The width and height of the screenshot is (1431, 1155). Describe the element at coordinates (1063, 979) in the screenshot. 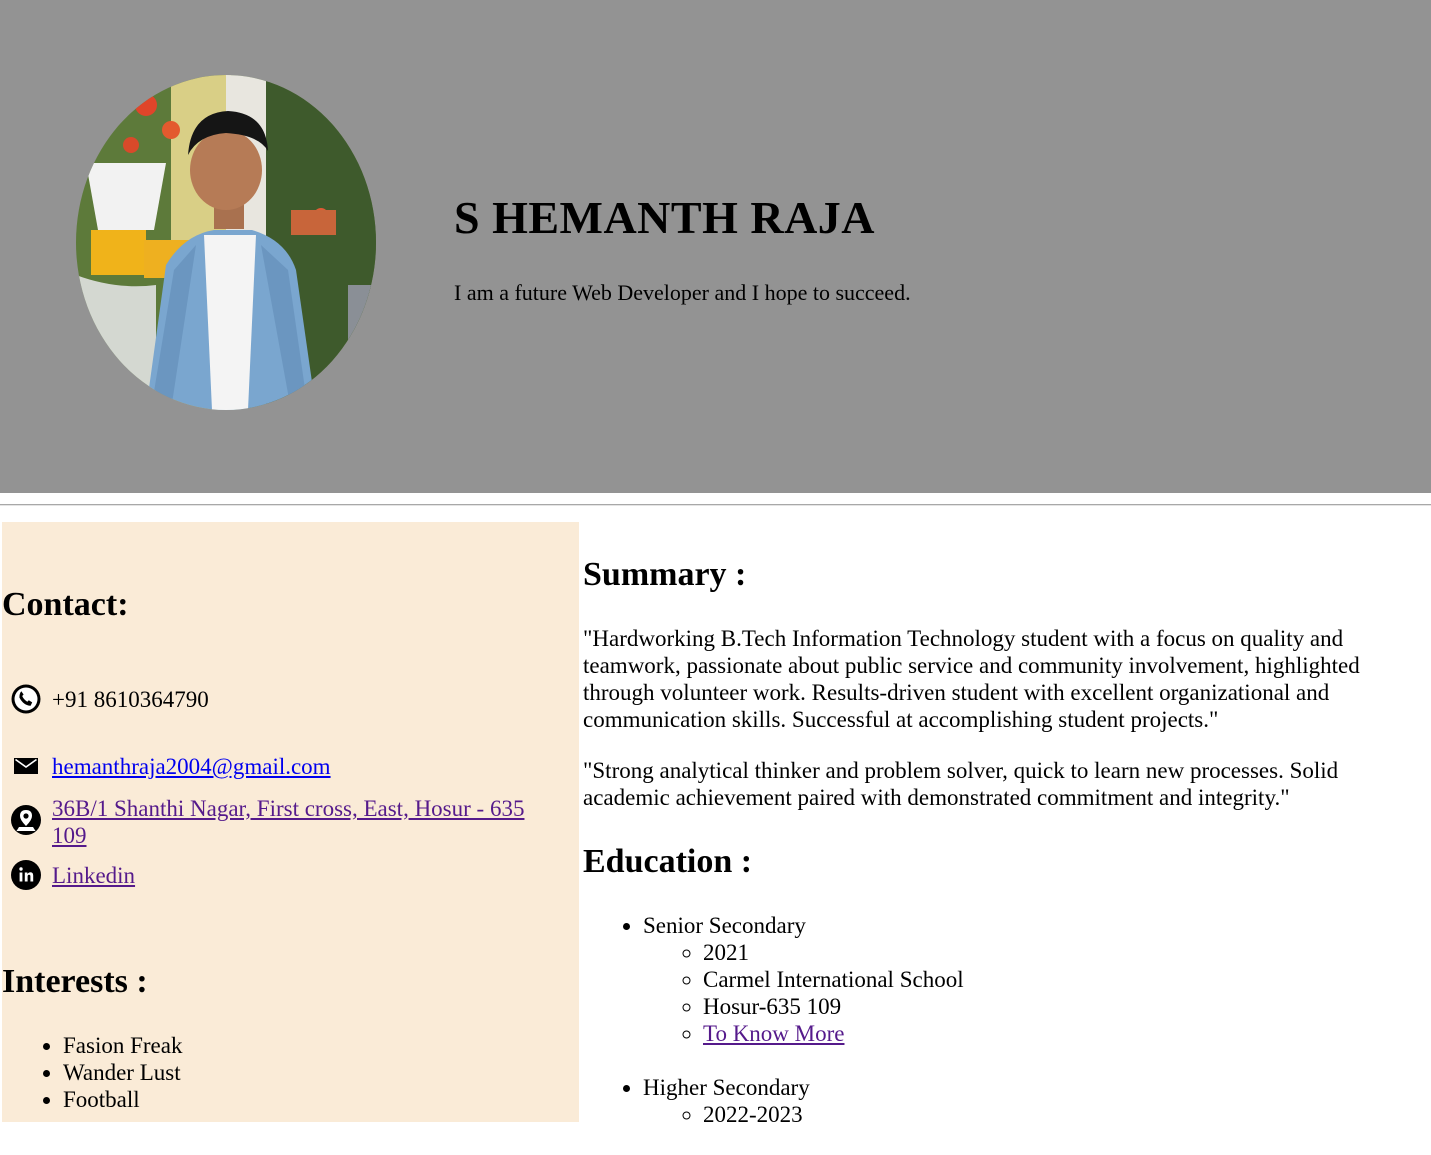

I see `list-item: Carmel International School` at that location.